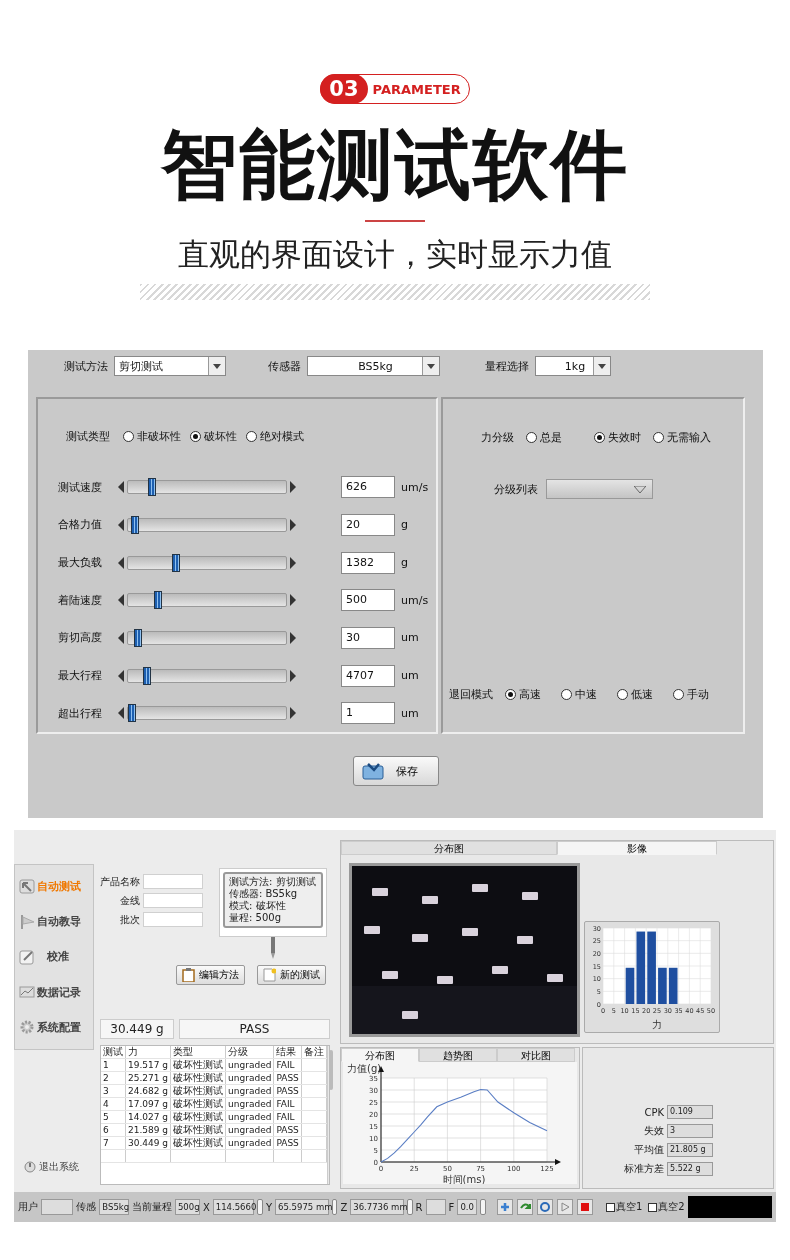  I want to click on table-cell: 24.682 g, so click(148, 1091).